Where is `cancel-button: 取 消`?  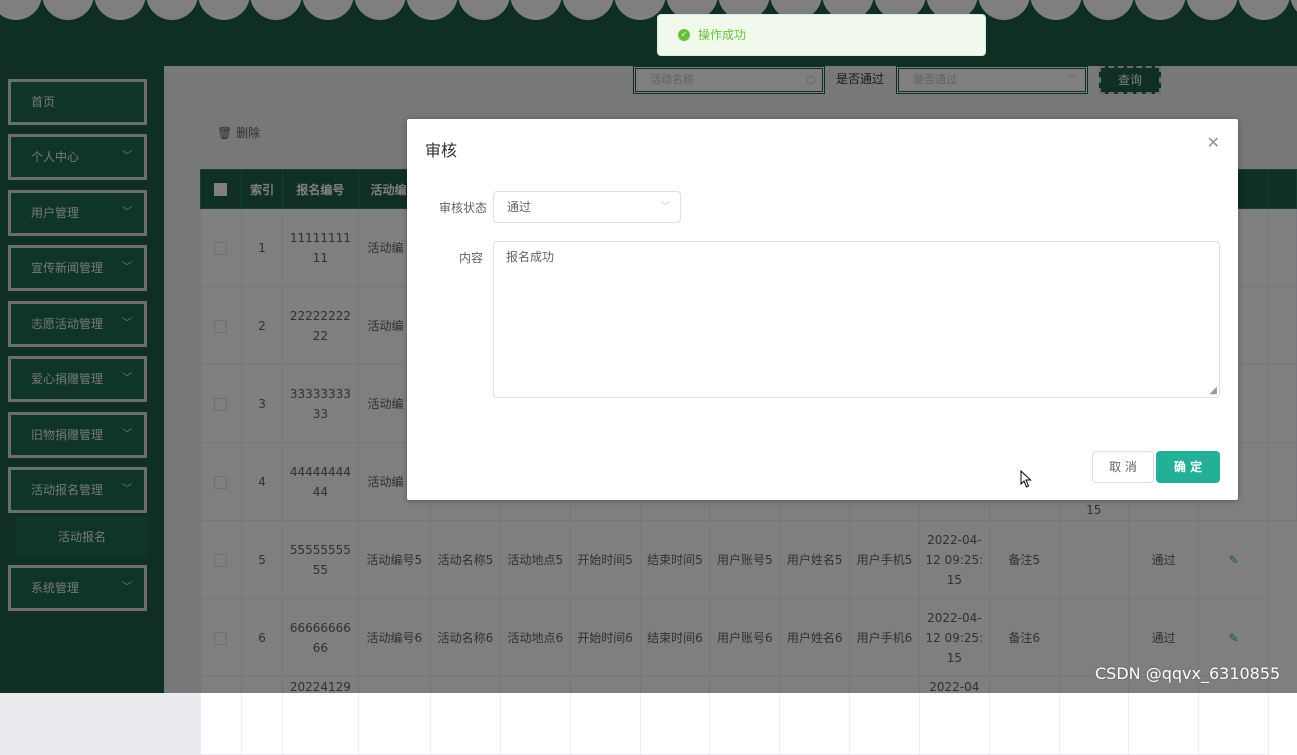
cancel-button: 取 消 is located at coordinates (1123, 467).